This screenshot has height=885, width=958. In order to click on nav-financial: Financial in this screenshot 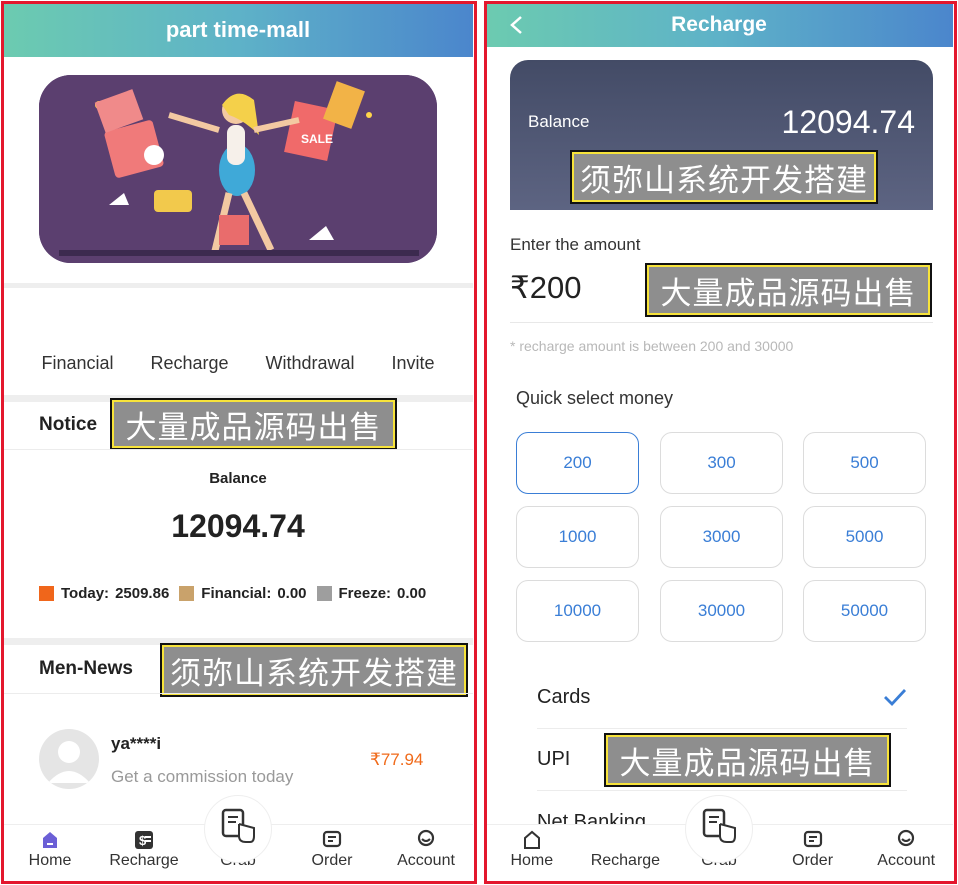, I will do `click(77, 363)`.